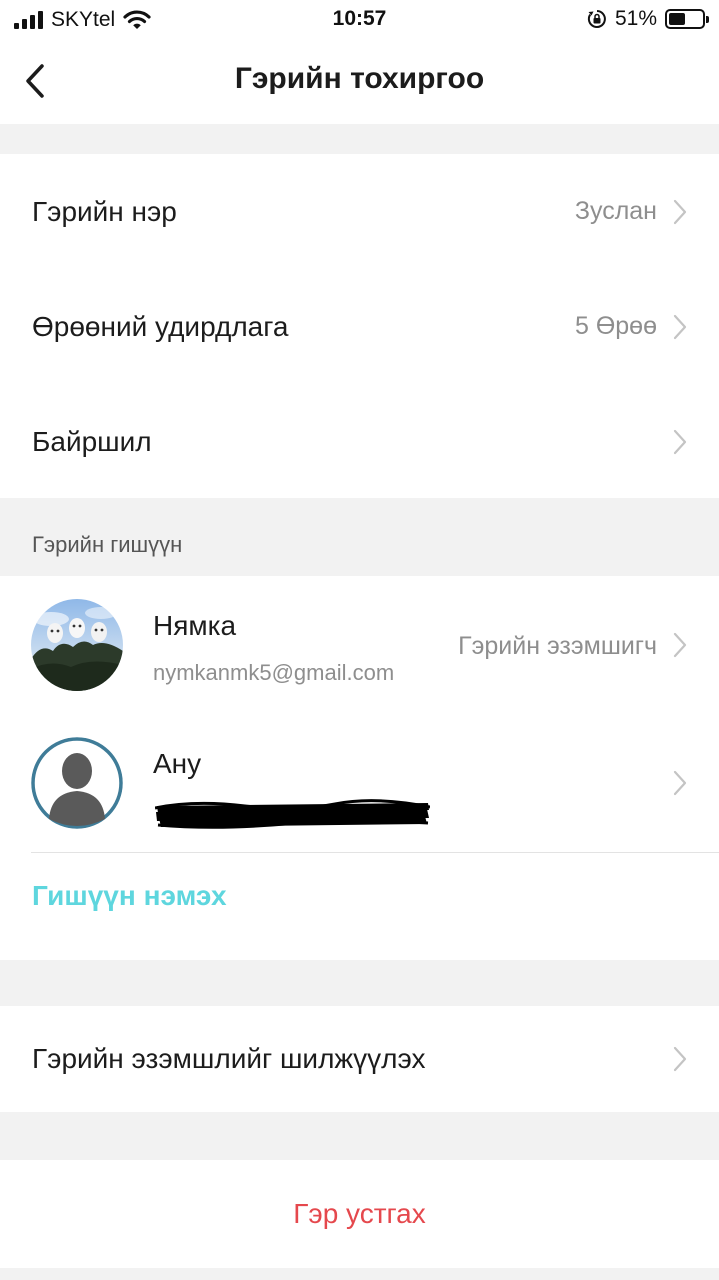 The width and height of the screenshot is (719, 1280). What do you see at coordinates (375, 852) in the screenshot?
I see `divider` at bounding box center [375, 852].